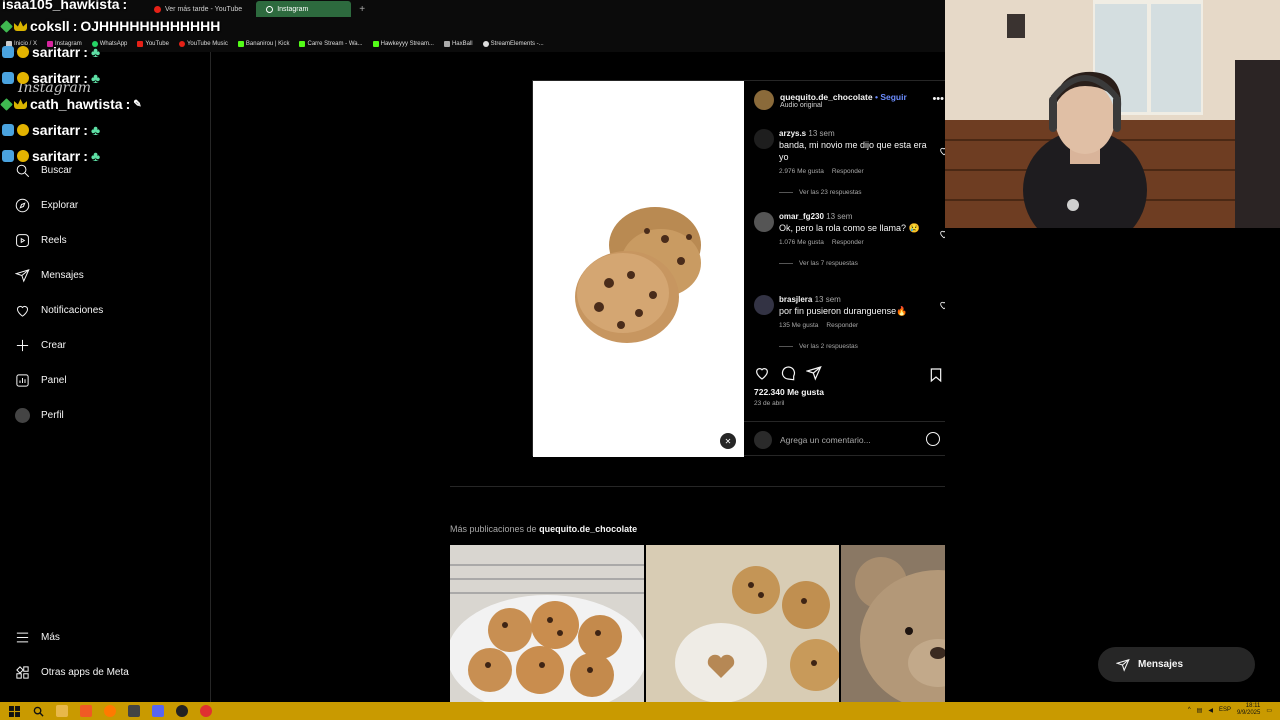 Image resolution: width=1280 pixels, height=720 pixels. Describe the element at coordinates (893, 97) in the screenshot. I see `follow-button: Seguir` at that location.